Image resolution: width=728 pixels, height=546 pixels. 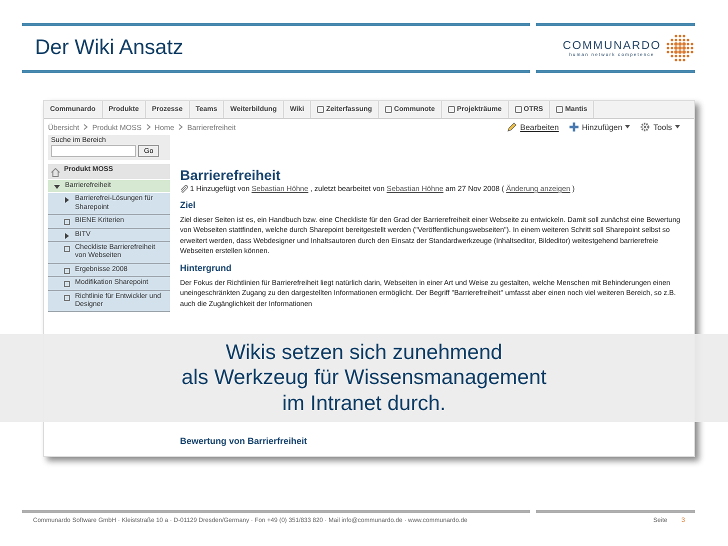 What do you see at coordinates (109, 48) in the screenshot?
I see `slide-title: Der Wiki Ansatz` at bounding box center [109, 48].